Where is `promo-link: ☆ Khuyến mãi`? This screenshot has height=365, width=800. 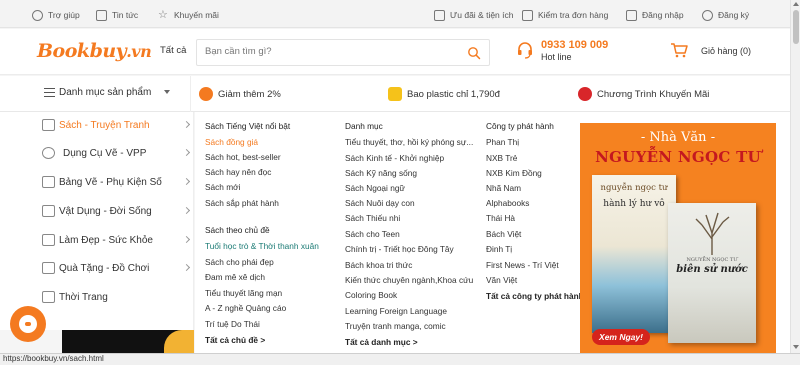 promo-link: ☆ Khuyến mãi is located at coordinates (188, 15).